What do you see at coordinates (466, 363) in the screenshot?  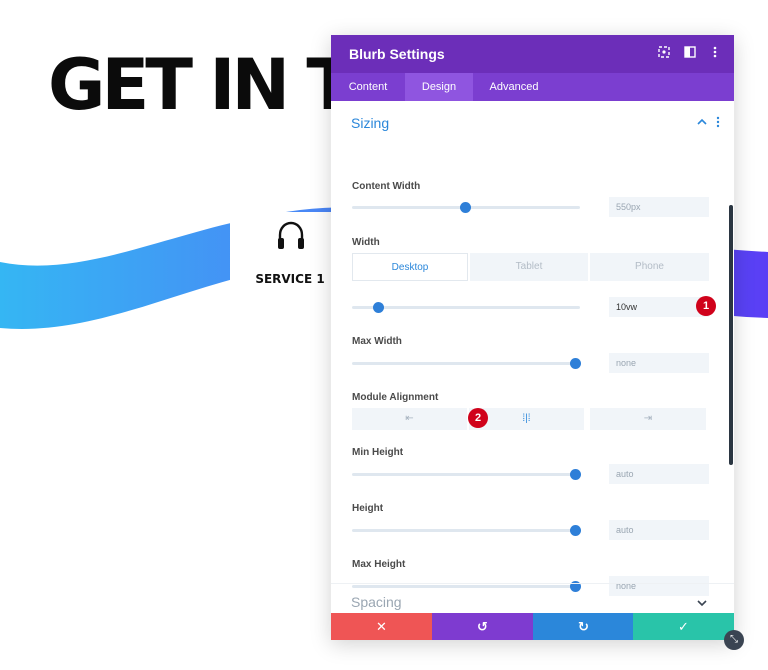 I see `max-width-slider` at bounding box center [466, 363].